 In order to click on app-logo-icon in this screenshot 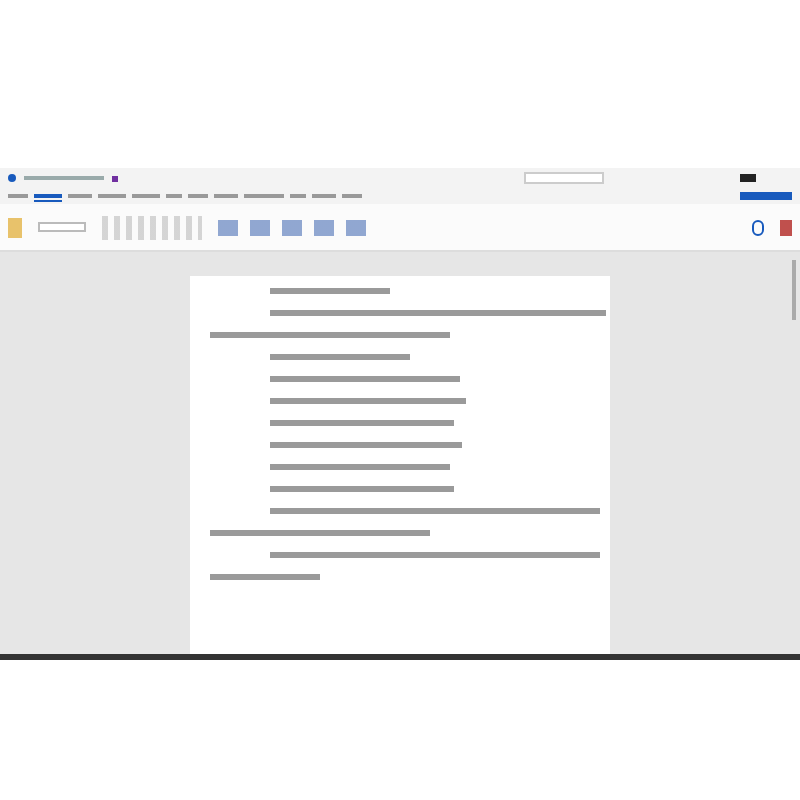, I will do `click(12, 178)`.